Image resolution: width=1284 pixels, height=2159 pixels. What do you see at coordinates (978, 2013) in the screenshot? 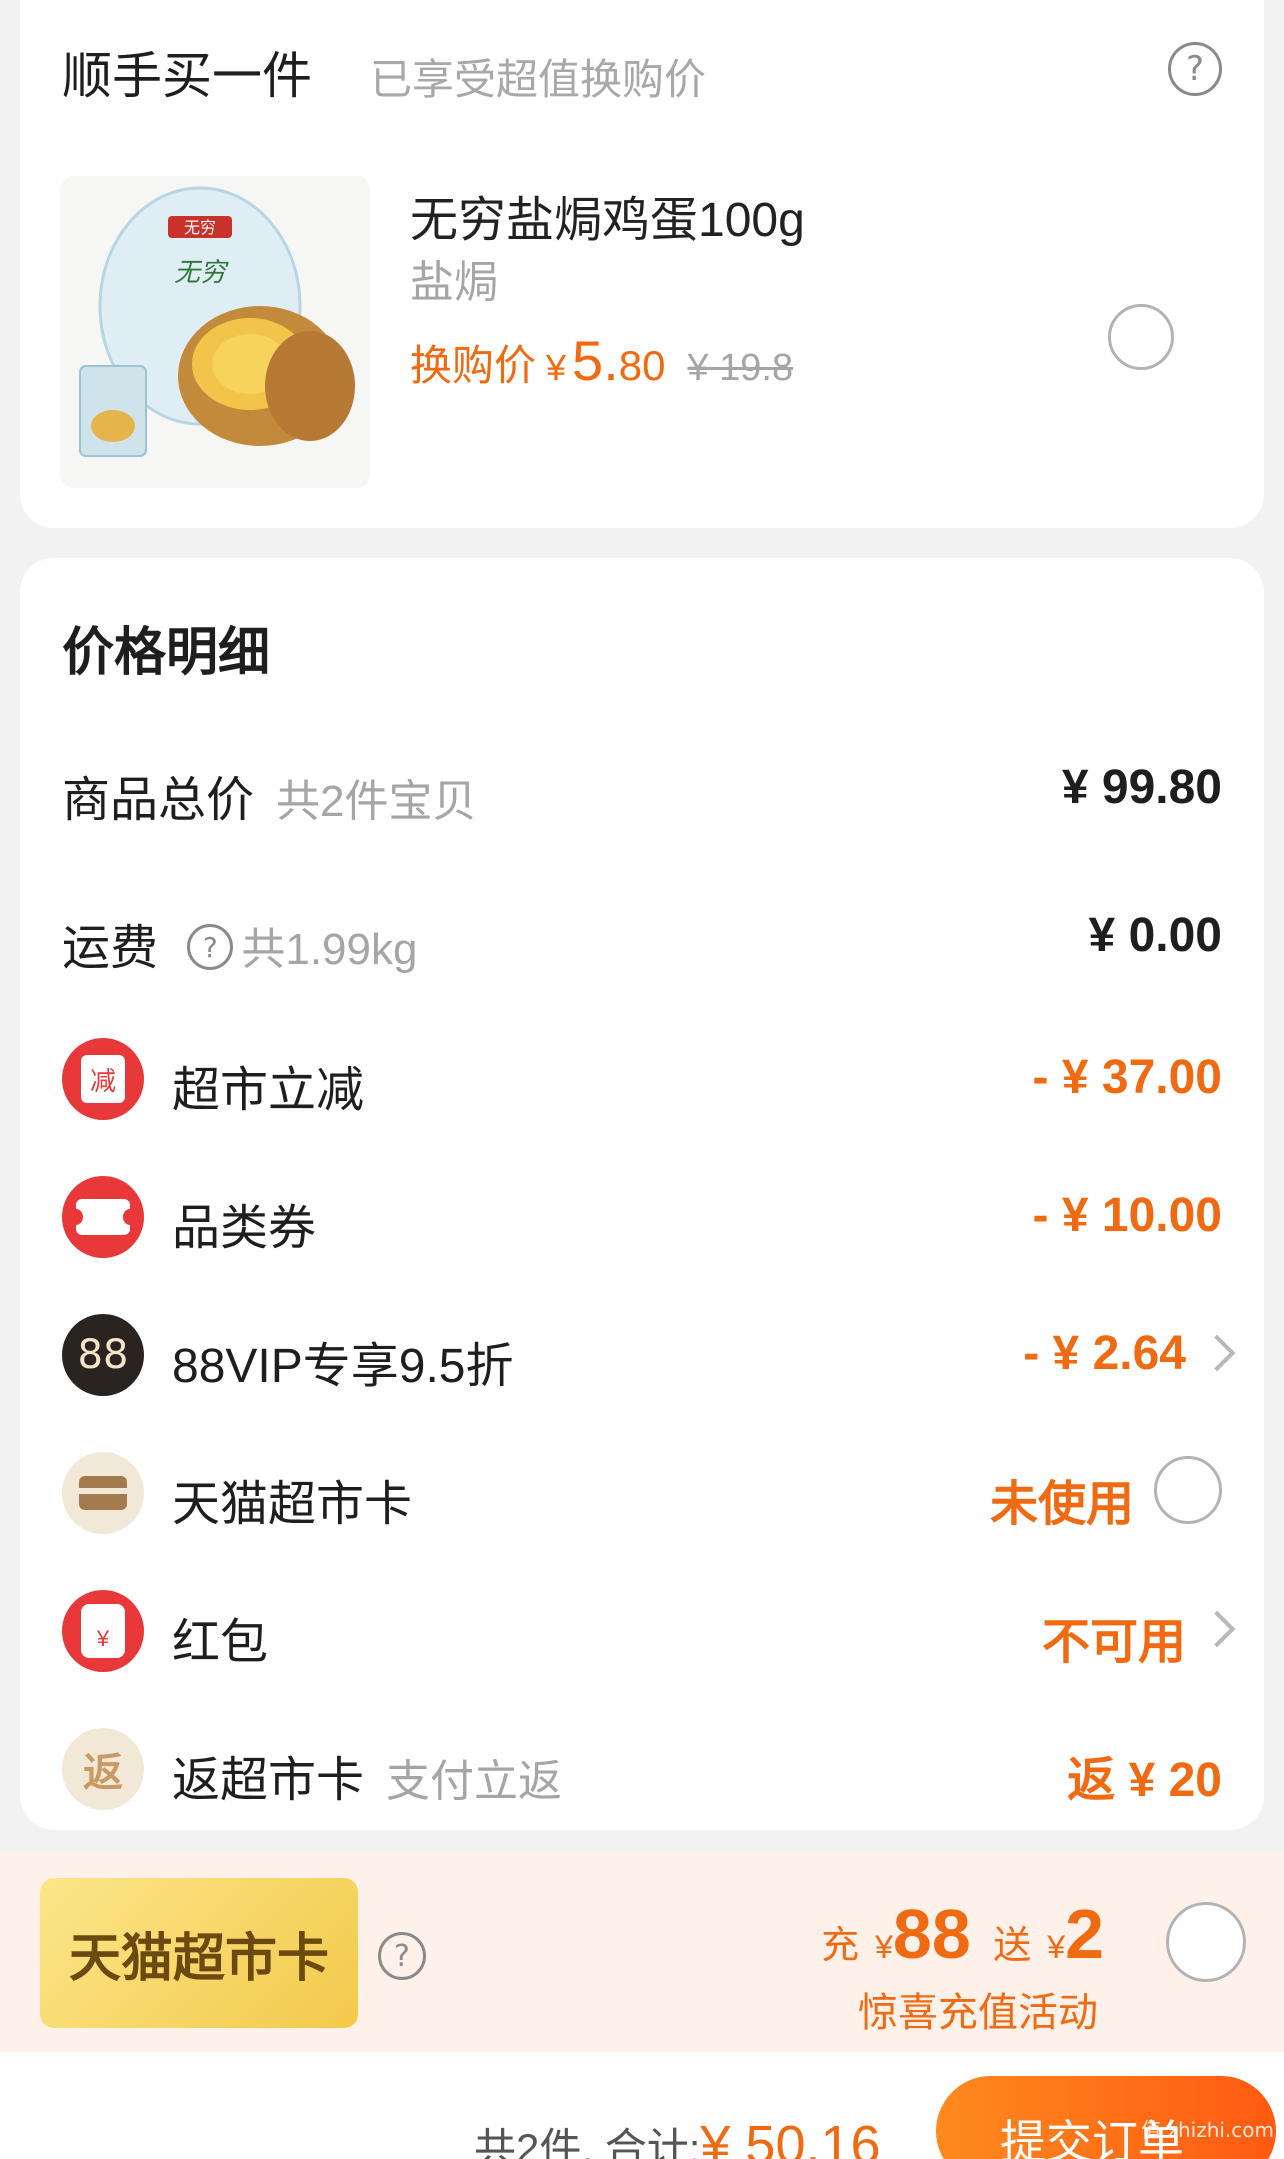
I see `promo-caption: 惊喜充值活动` at bounding box center [978, 2013].